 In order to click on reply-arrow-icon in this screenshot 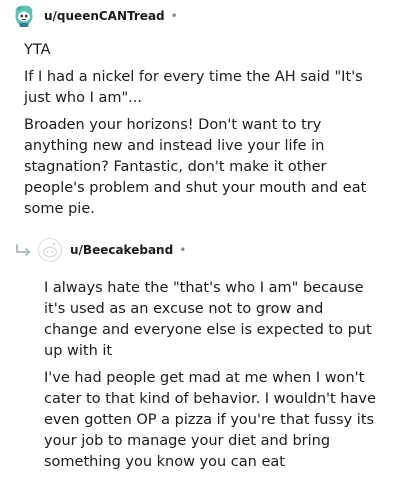, I will do `click(24, 250)`.